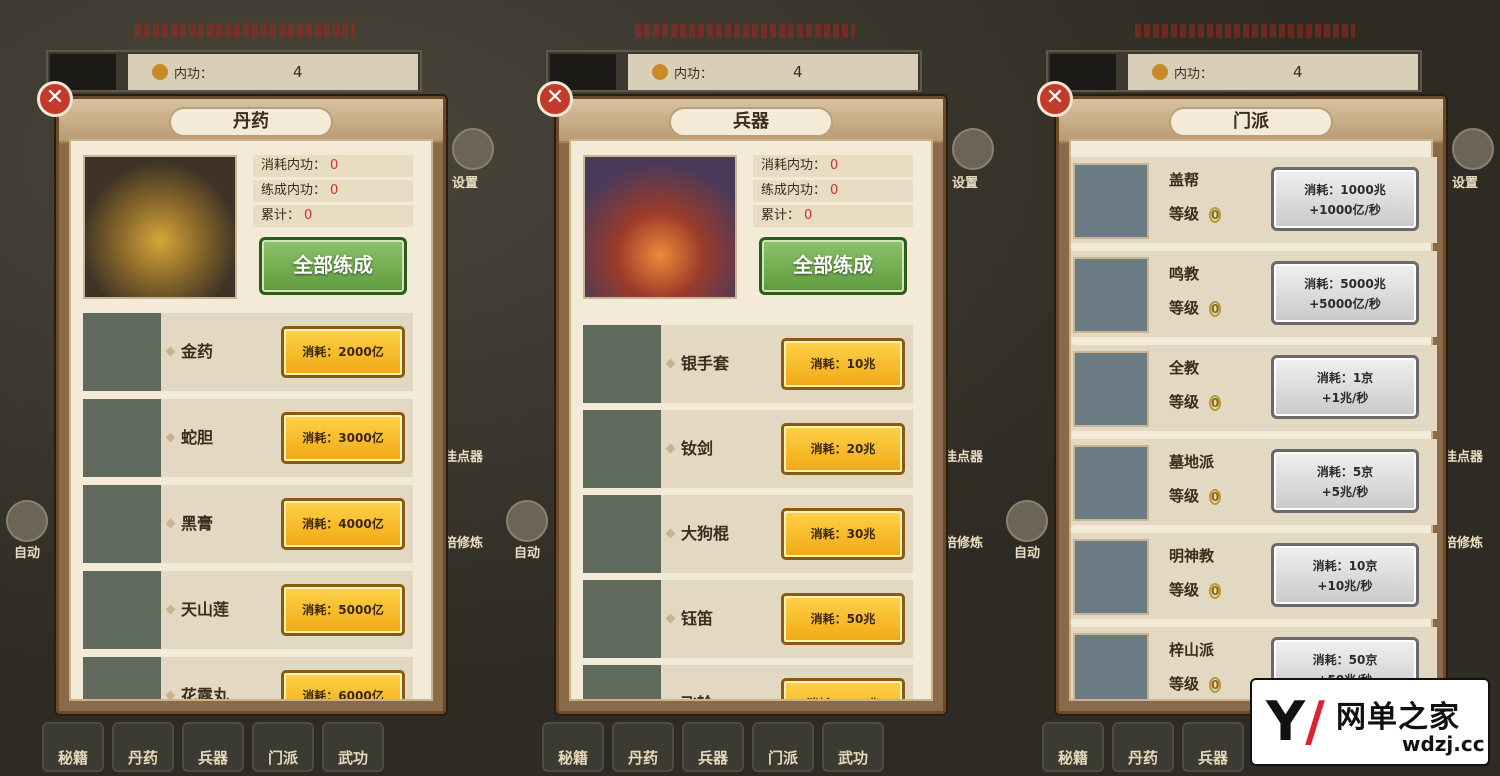  Describe the element at coordinates (1345, 566) in the screenshot. I see `cost-text: 消耗：10京` at that location.